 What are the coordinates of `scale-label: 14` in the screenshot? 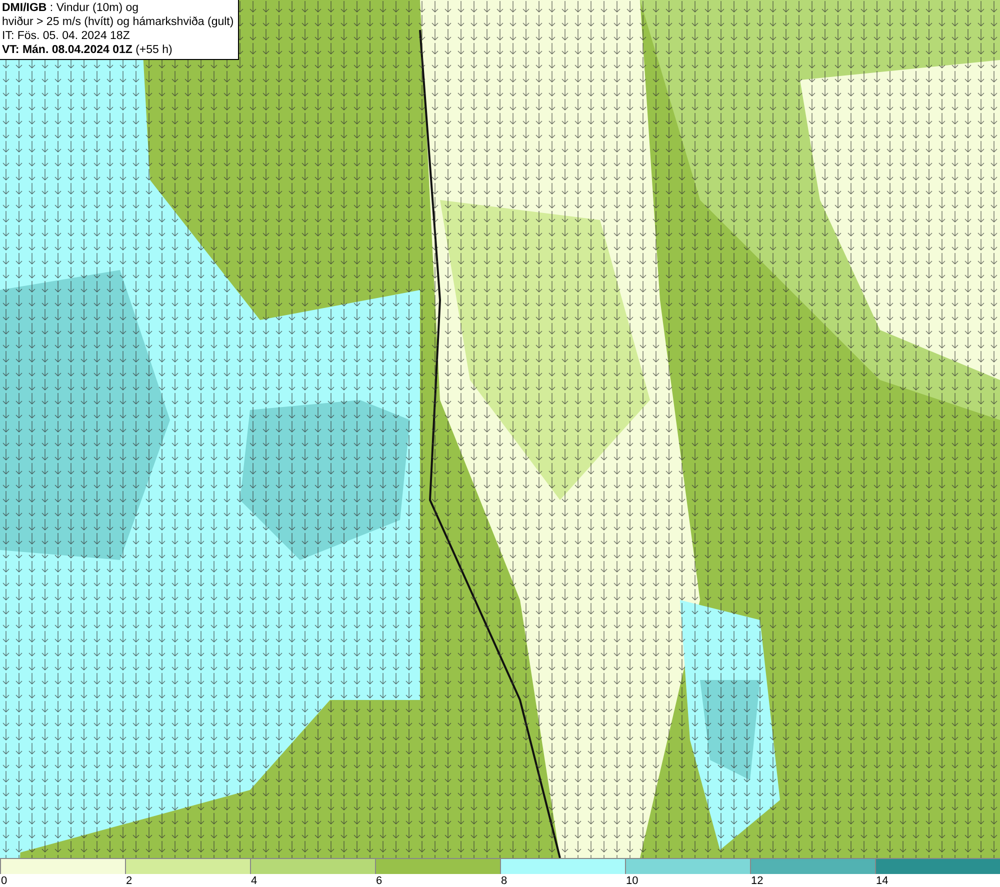 It's located at (881, 880).